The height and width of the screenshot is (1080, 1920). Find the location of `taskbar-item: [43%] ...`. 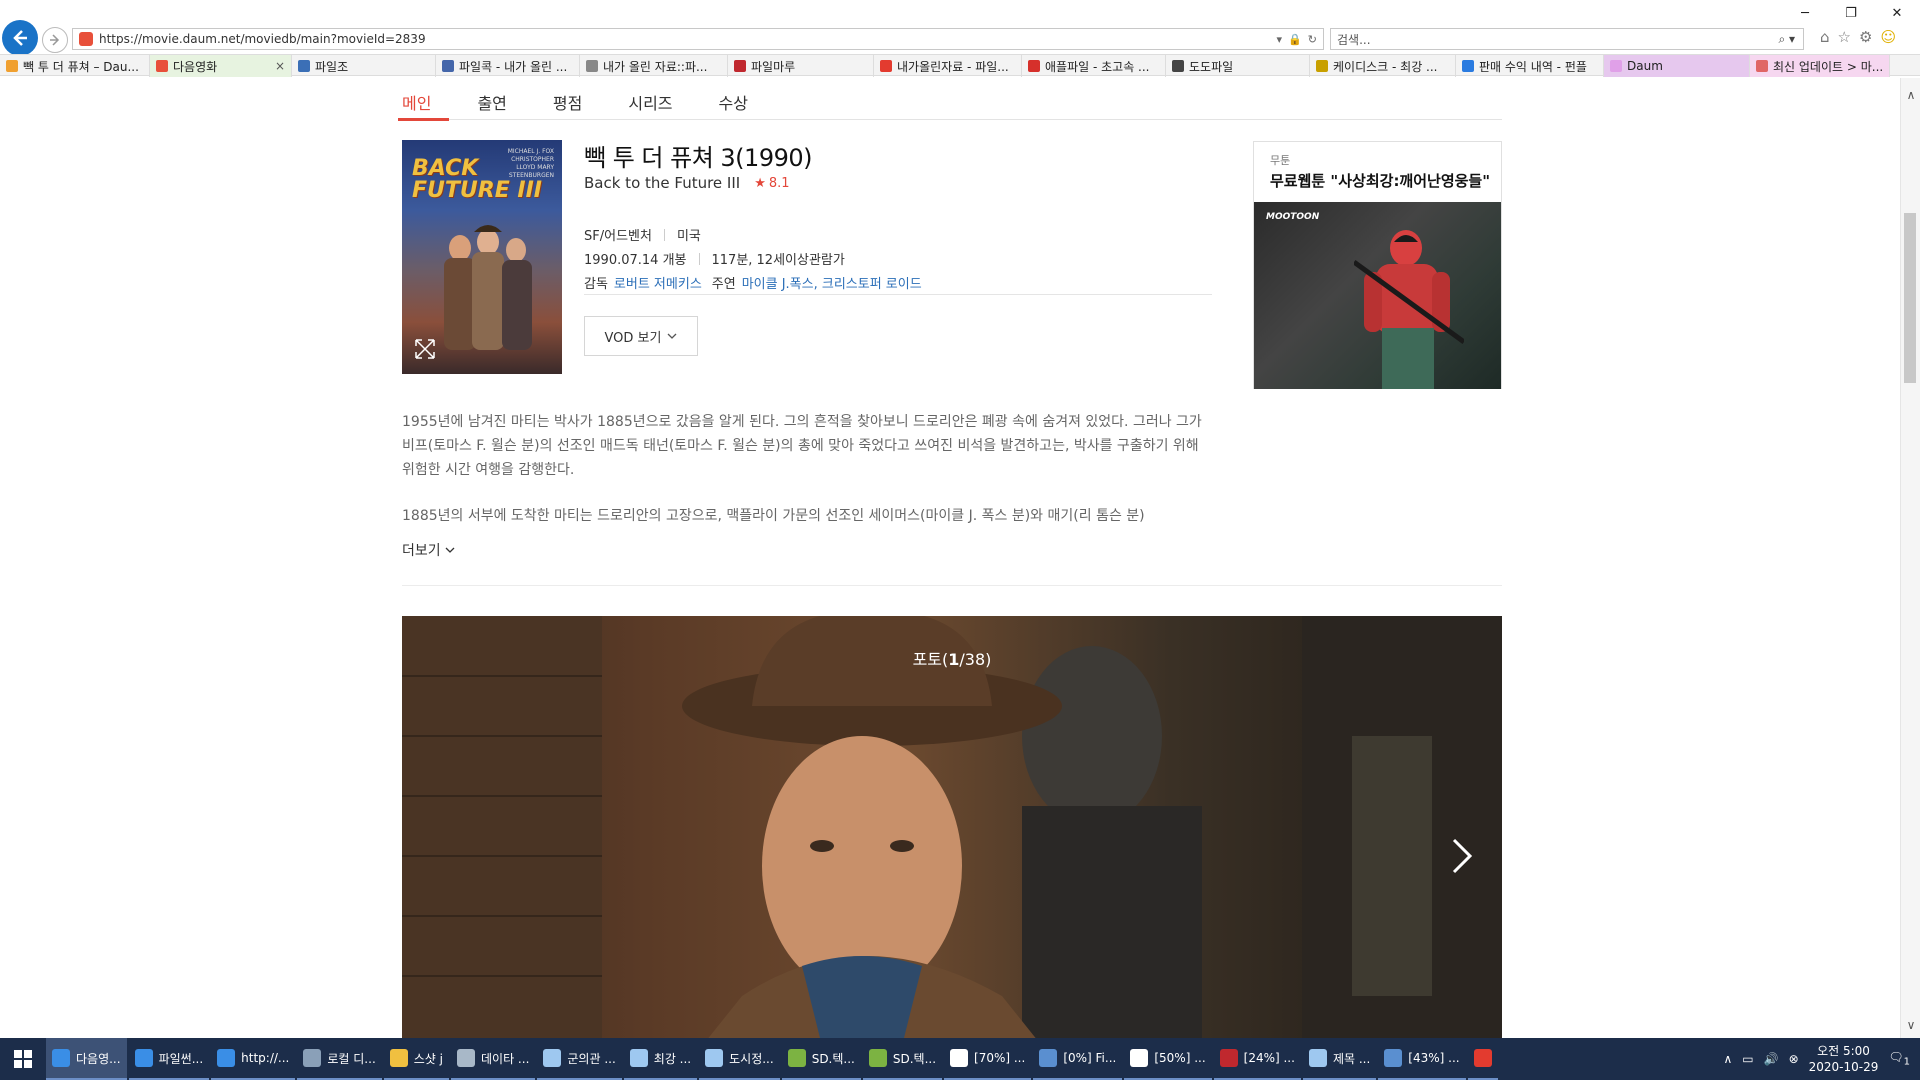

taskbar-item: [43%] ... is located at coordinates (1422, 1059).